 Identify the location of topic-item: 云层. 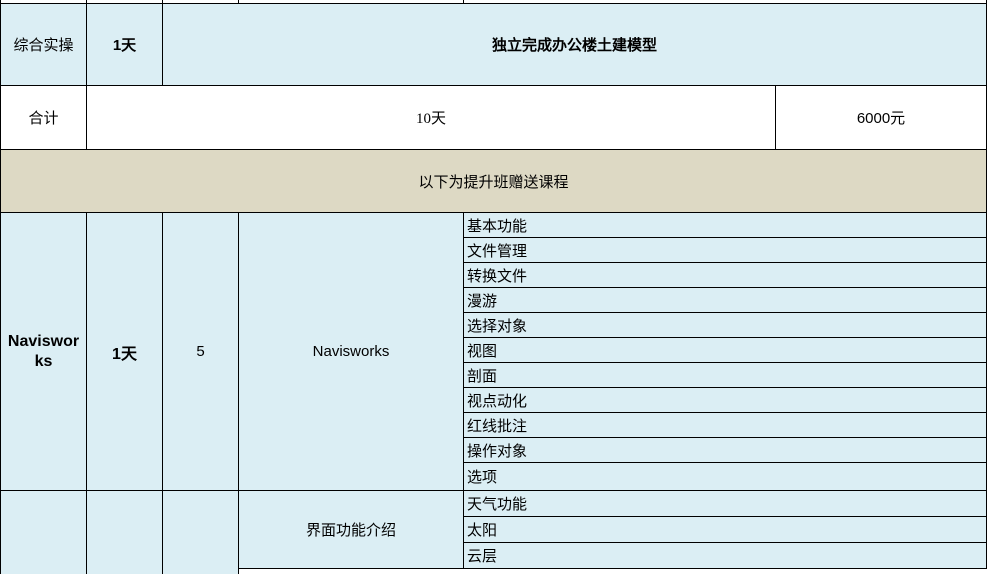
(725, 555).